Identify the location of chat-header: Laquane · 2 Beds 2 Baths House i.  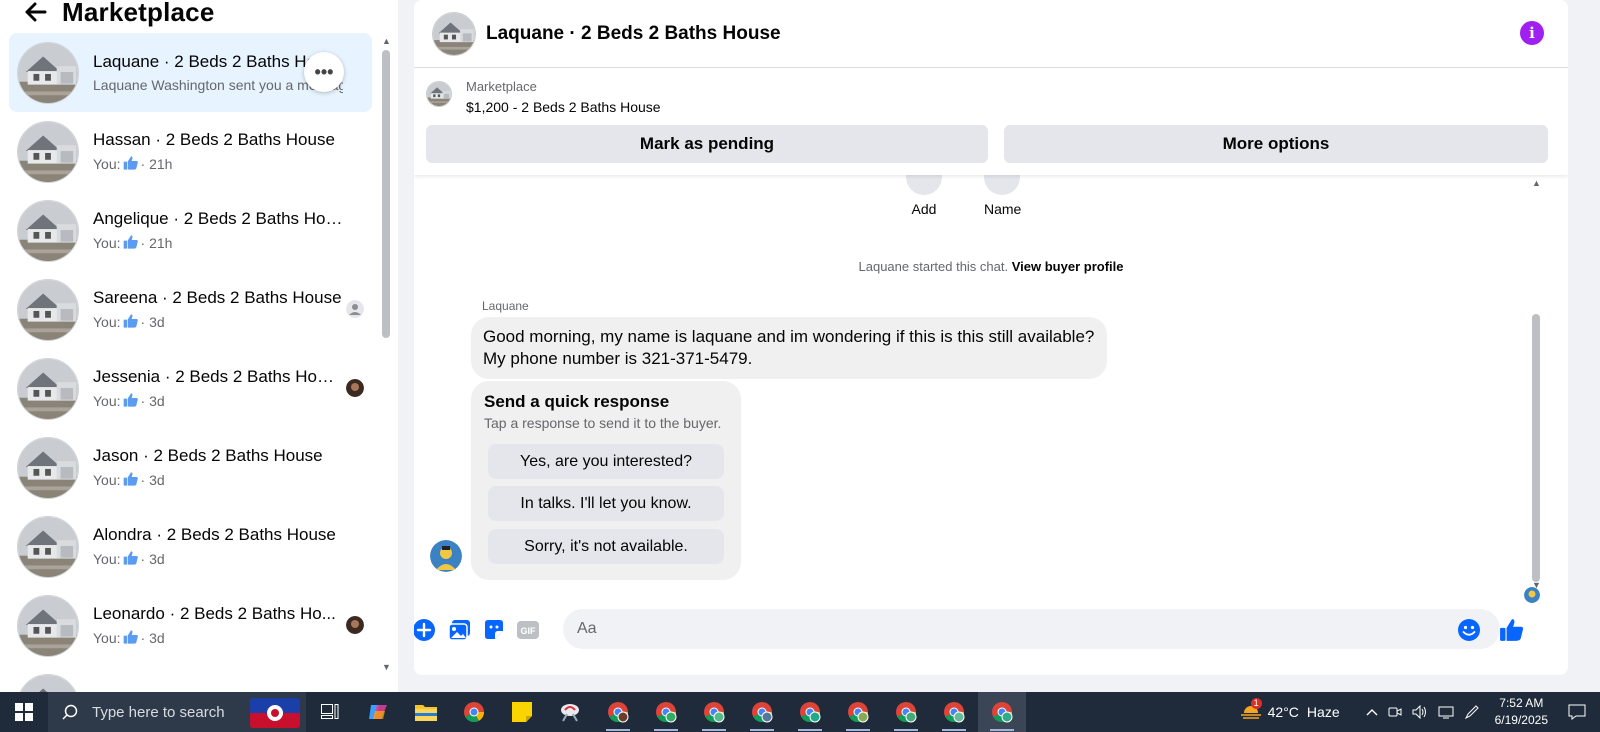
(991, 34).